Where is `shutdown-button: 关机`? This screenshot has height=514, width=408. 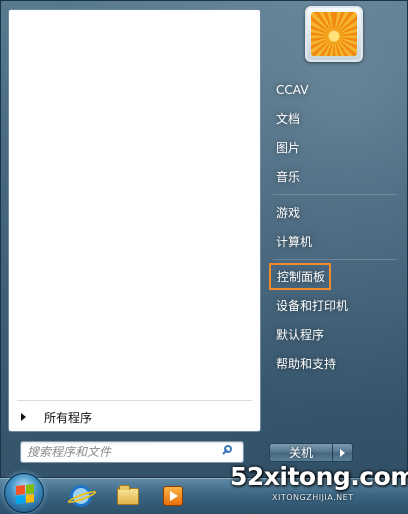 shutdown-button: 关机 is located at coordinates (301, 452).